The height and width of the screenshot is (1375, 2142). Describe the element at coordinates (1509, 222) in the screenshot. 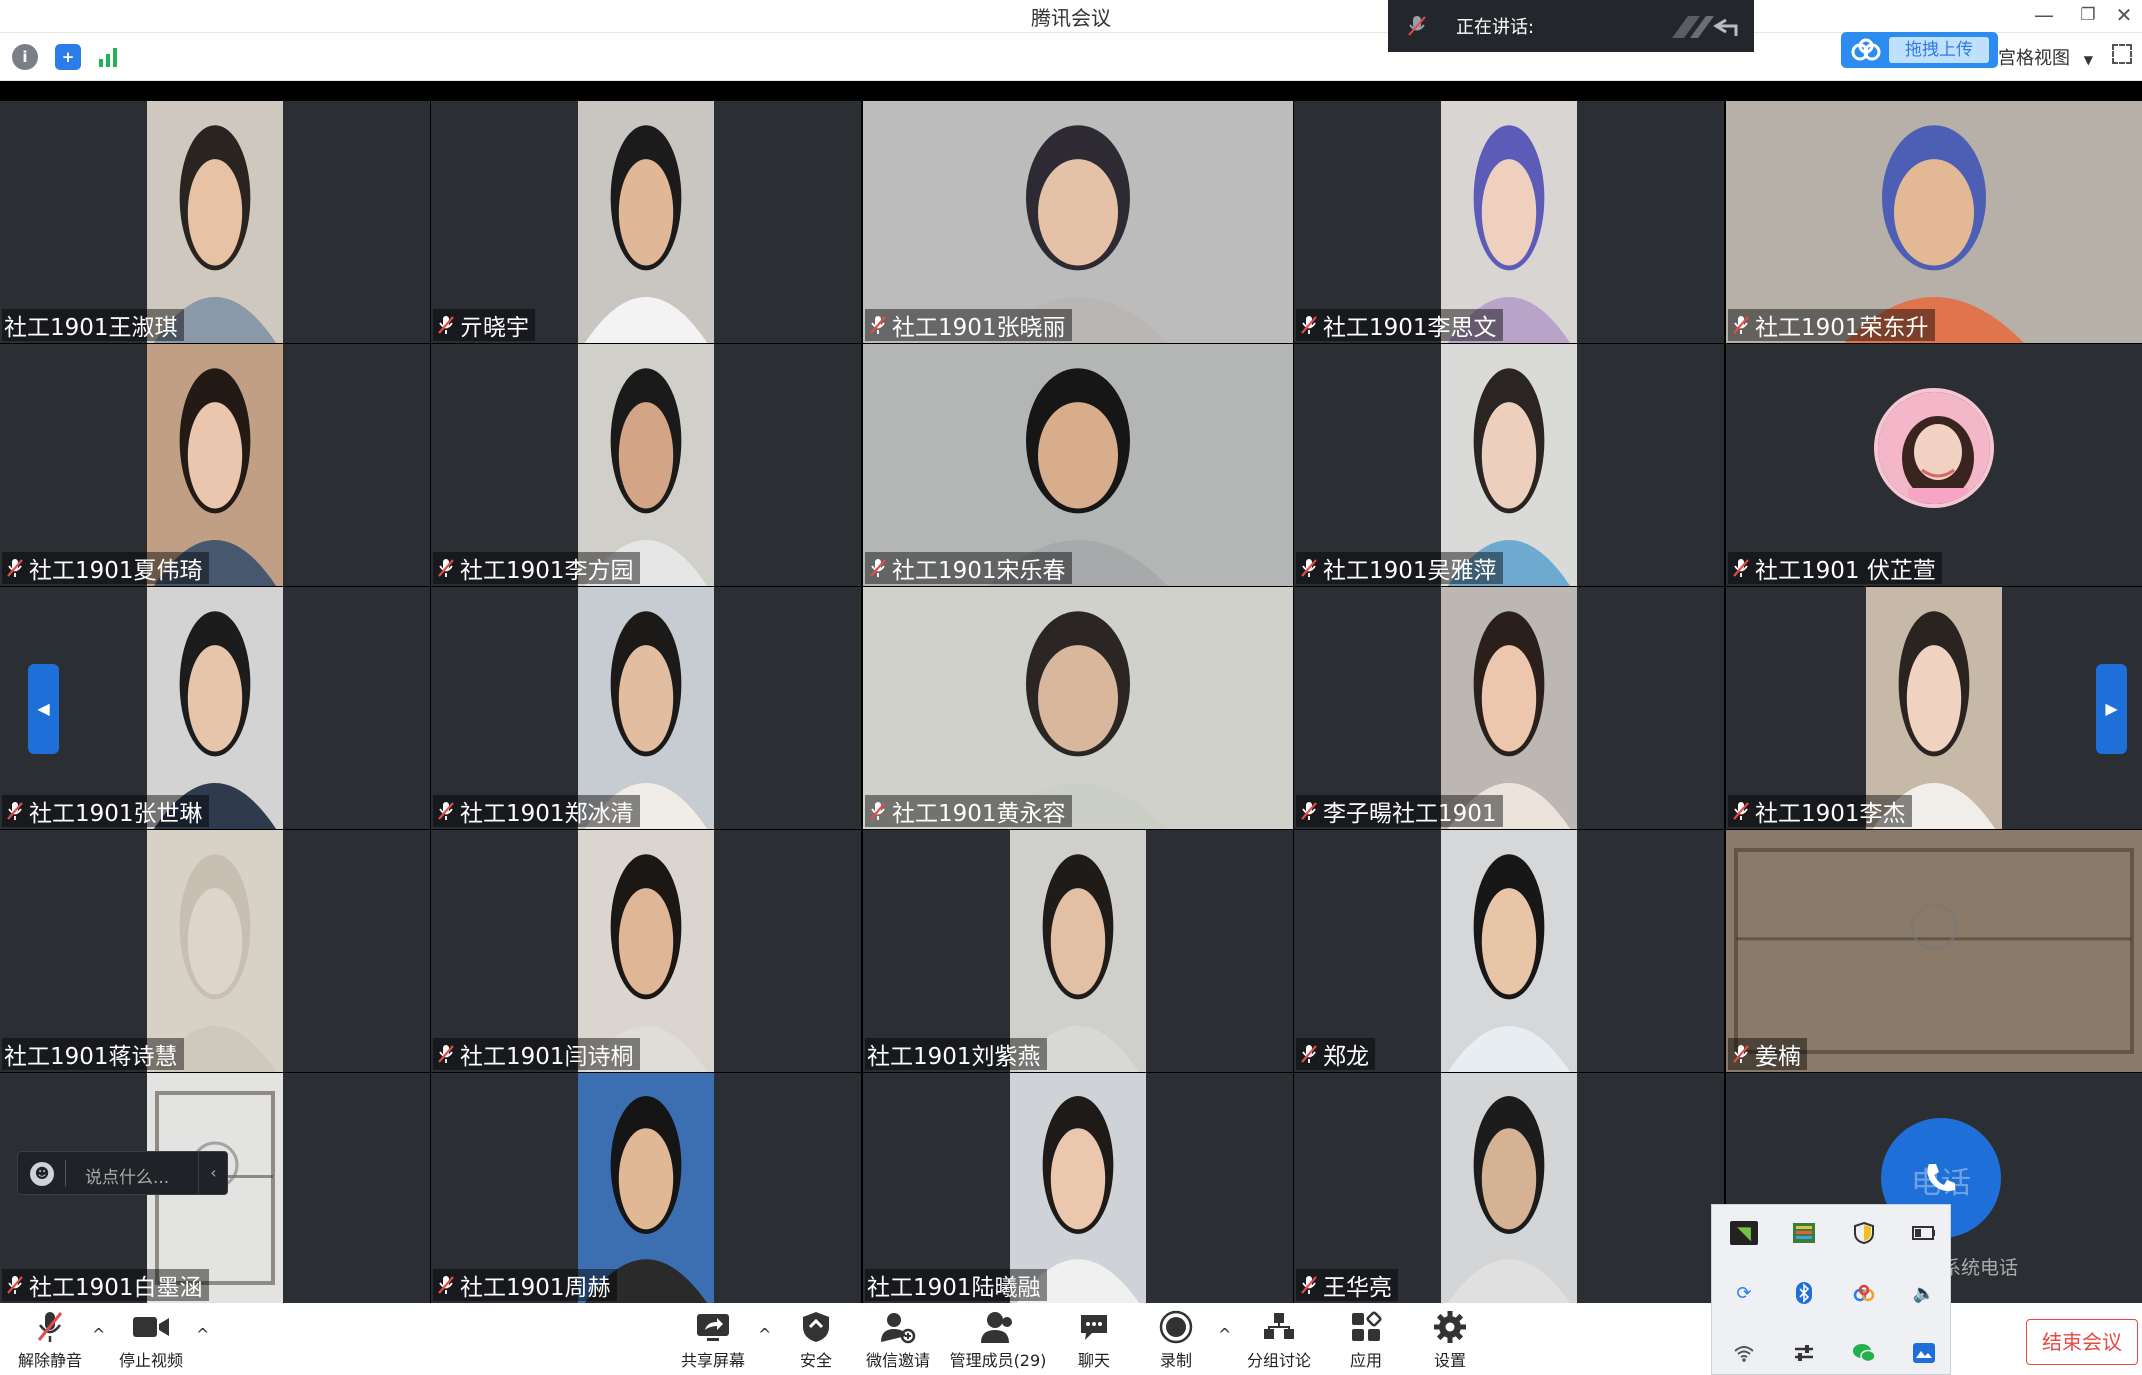

I see `video-tile: 社工1901李思文` at that location.